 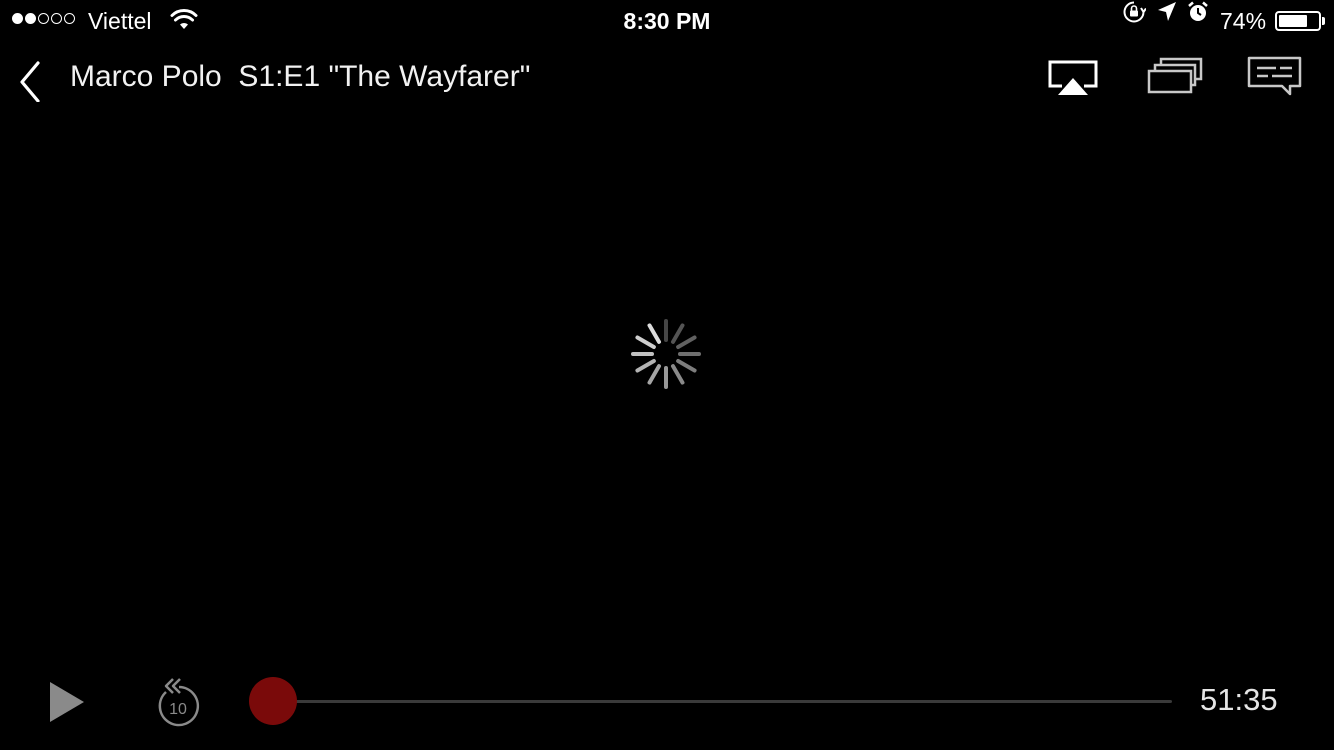 What do you see at coordinates (722, 701) in the screenshot?
I see `scrubber-track` at bounding box center [722, 701].